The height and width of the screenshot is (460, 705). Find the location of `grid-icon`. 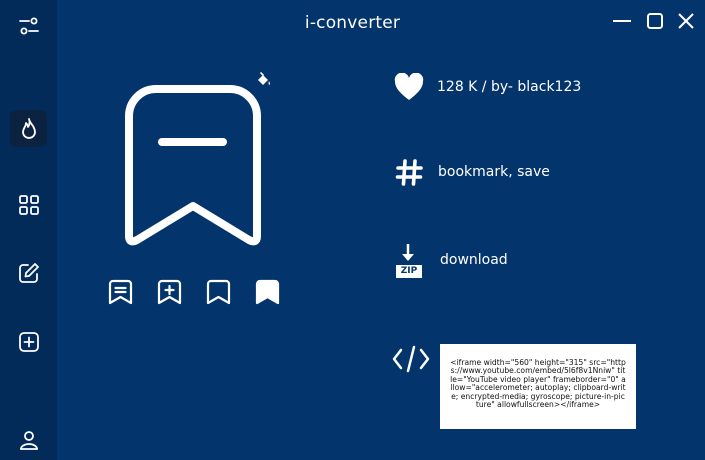

grid-icon is located at coordinates (28, 204).